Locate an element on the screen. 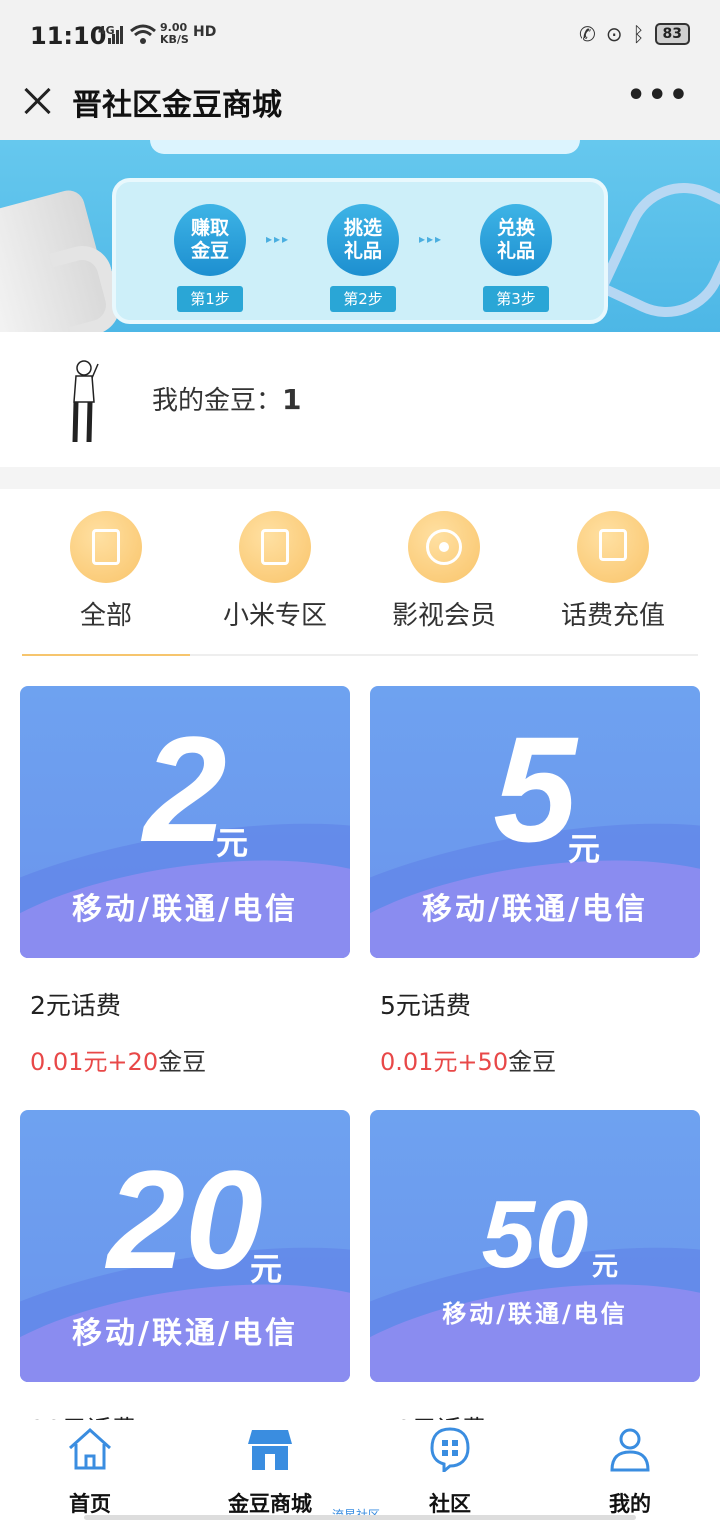 The image size is (720, 1520). product-amount: 2 is located at coordinates (185, 789).